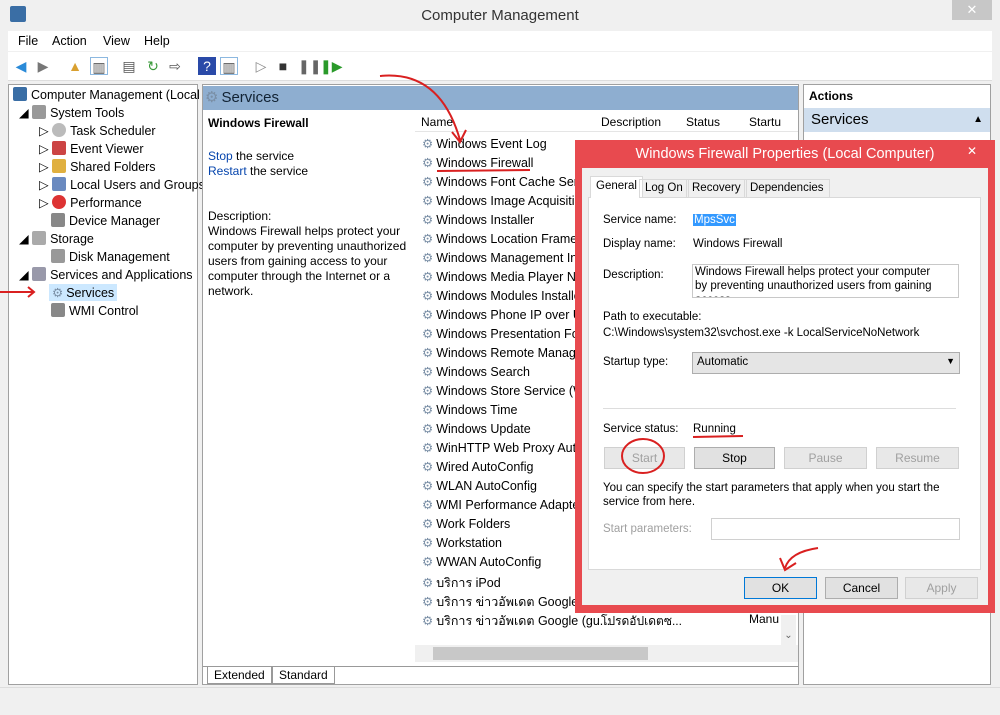 The width and height of the screenshot is (1000, 715). Describe the element at coordinates (83, 292) in the screenshot. I see `tree-services: ⚙ Services` at that location.